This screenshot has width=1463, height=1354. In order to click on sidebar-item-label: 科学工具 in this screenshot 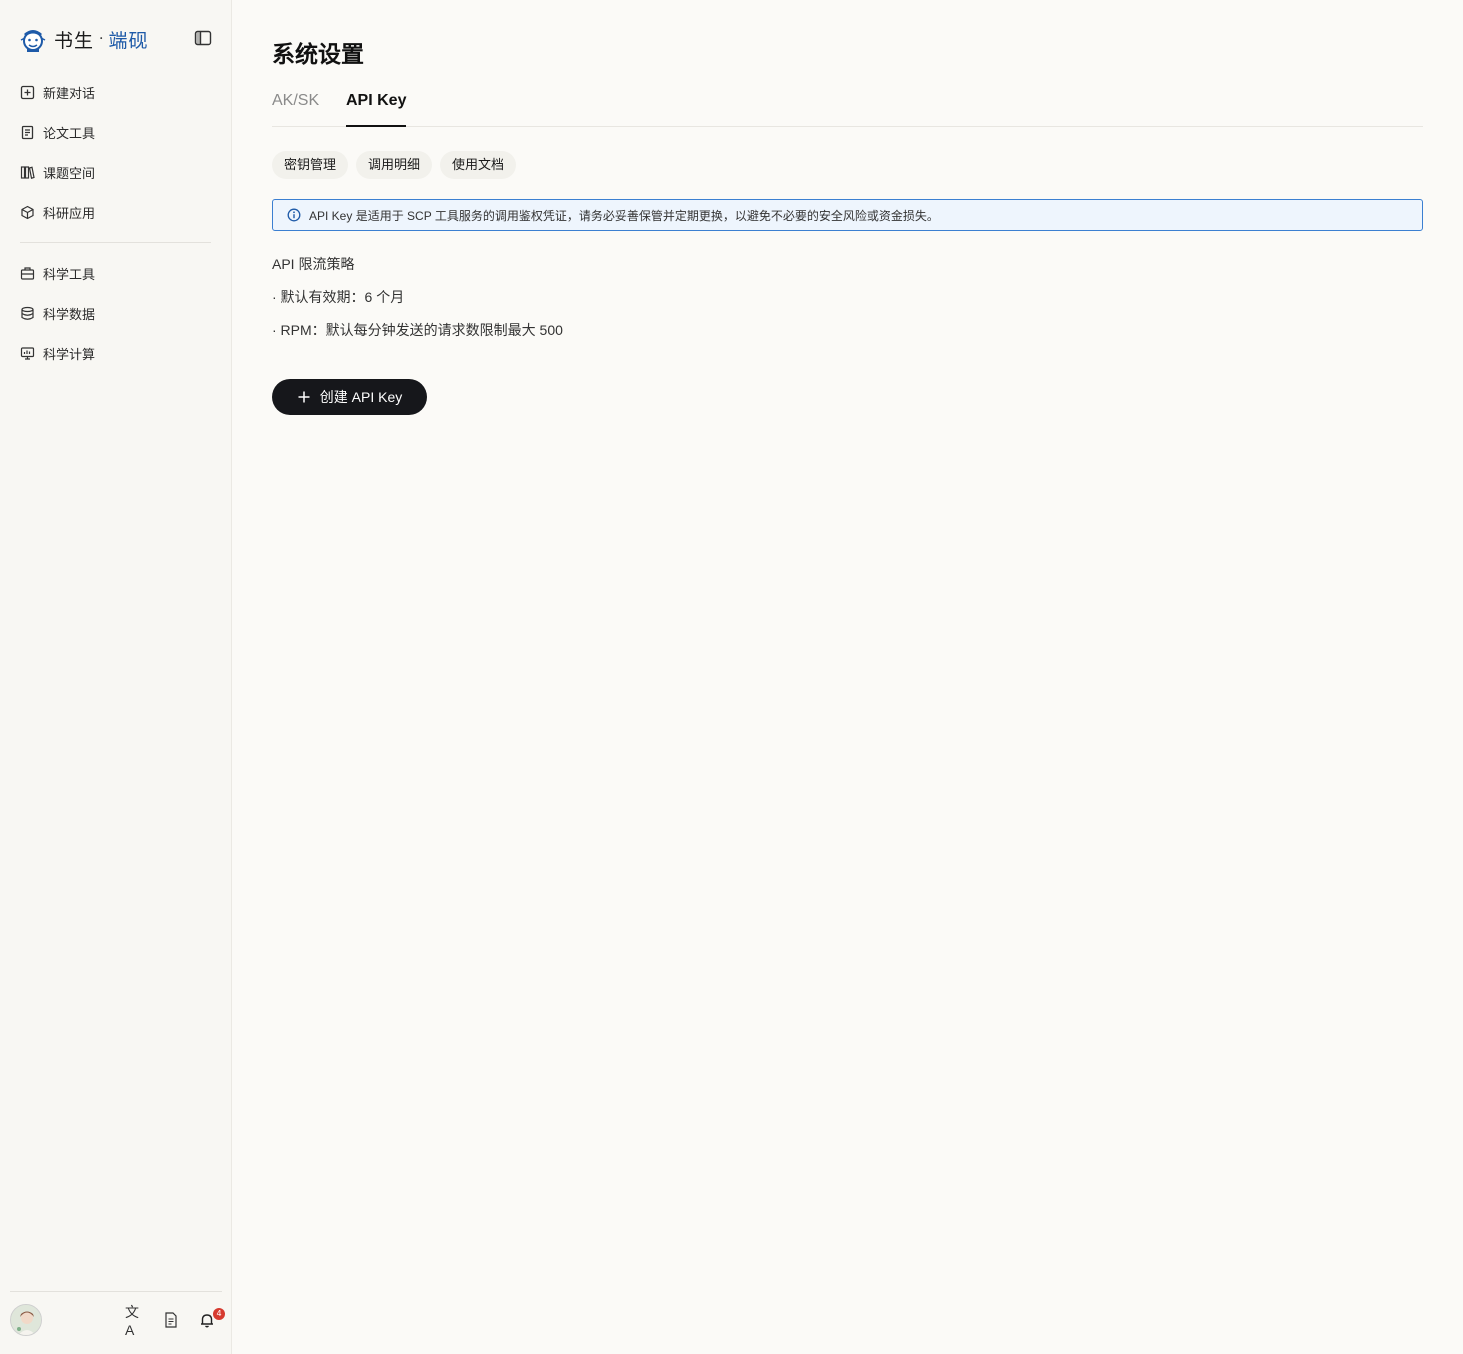, I will do `click(69, 274)`.